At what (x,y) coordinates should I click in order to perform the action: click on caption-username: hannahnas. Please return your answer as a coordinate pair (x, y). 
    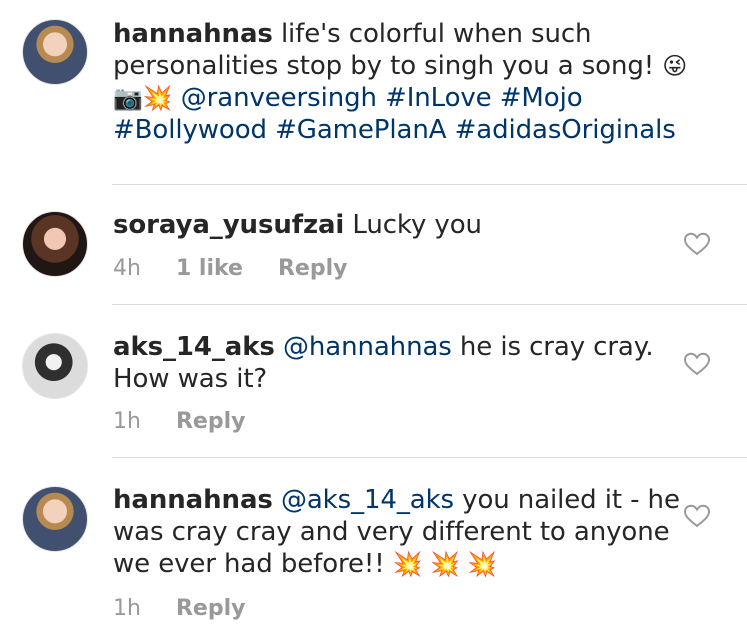
    Looking at the image, I should click on (193, 34).